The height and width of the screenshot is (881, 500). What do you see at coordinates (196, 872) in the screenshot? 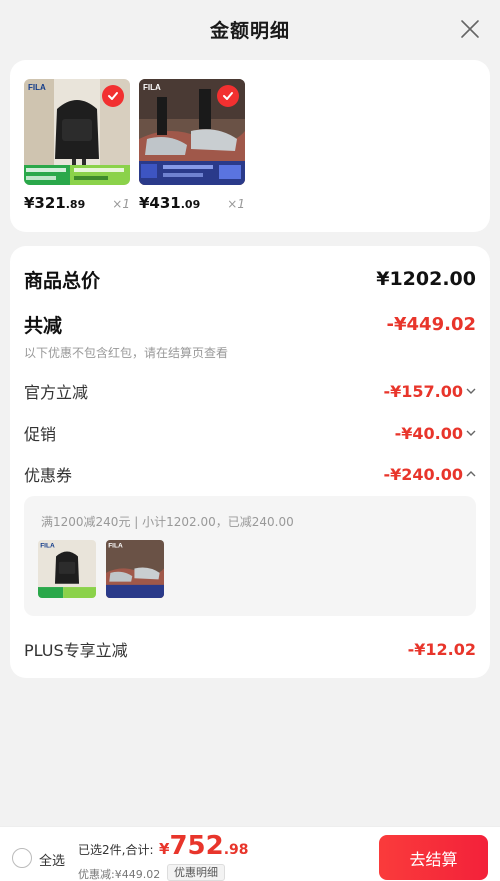
I see `discount-detail-button: 优惠明细` at bounding box center [196, 872].